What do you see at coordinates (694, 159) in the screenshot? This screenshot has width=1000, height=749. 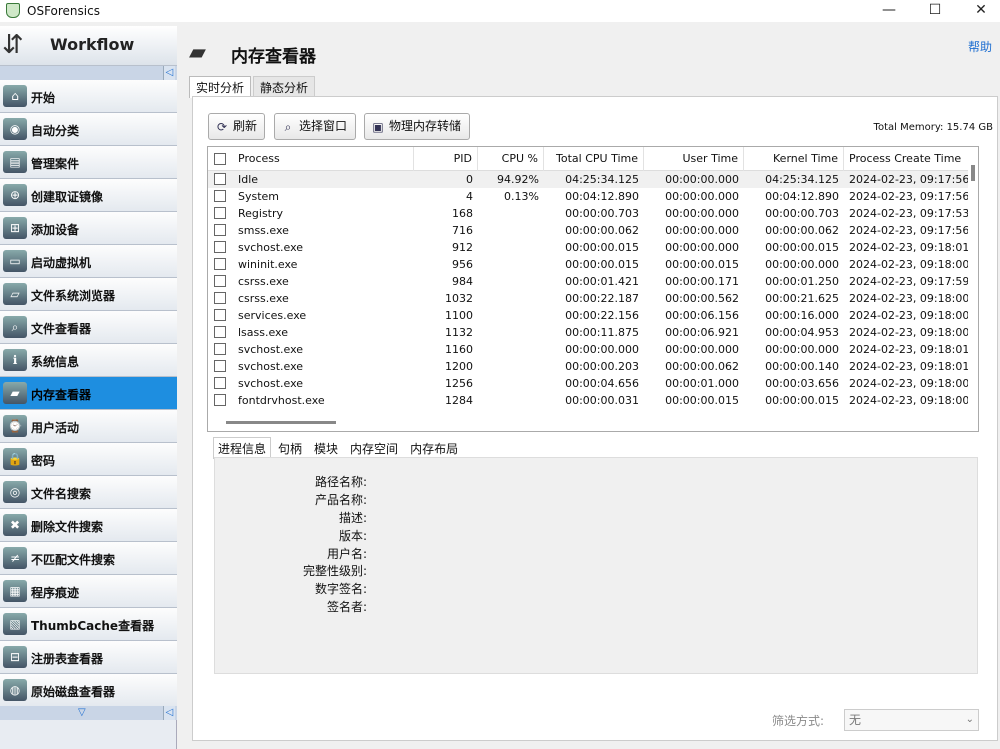 I see `column-header: User Time` at bounding box center [694, 159].